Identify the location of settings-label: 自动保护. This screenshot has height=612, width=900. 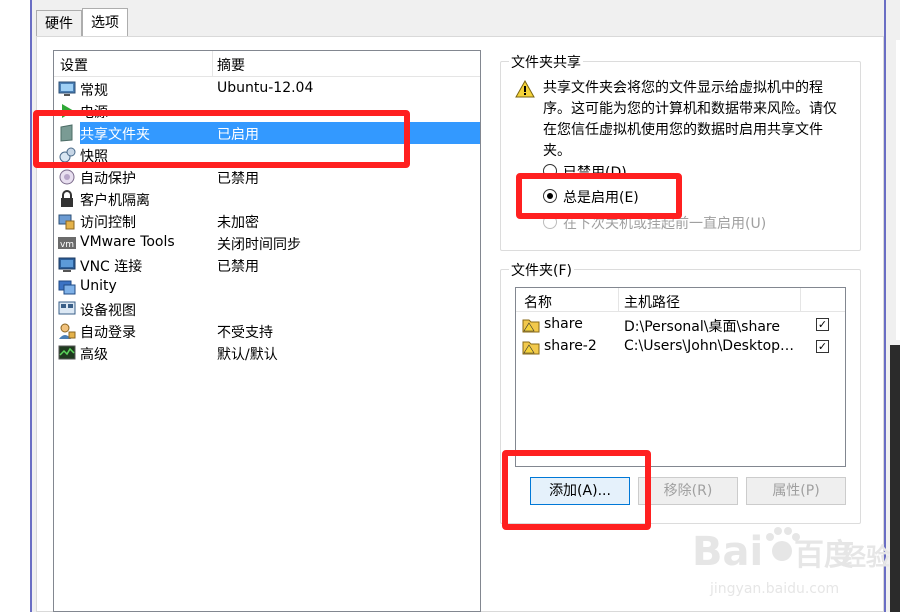
(108, 179).